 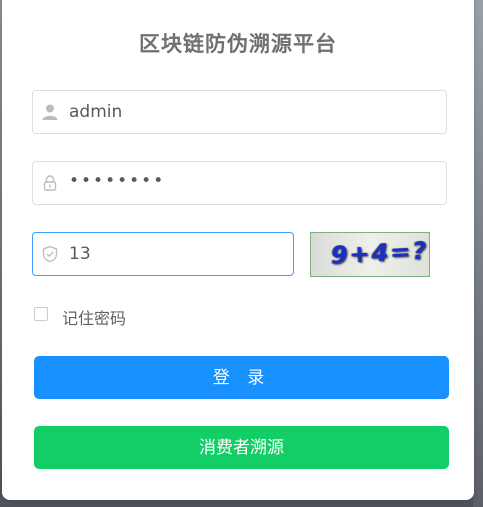 What do you see at coordinates (239, 112) in the screenshot?
I see `username-field: admin` at bounding box center [239, 112].